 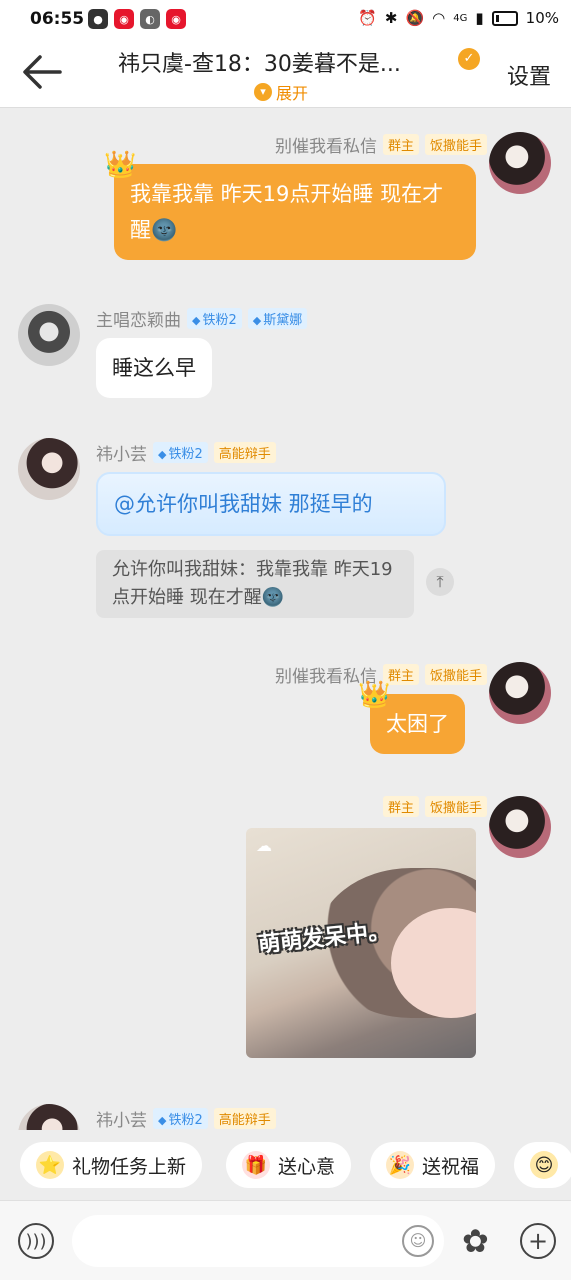 What do you see at coordinates (277, 318) in the screenshot?
I see `title-badge: 斯黛娜` at bounding box center [277, 318].